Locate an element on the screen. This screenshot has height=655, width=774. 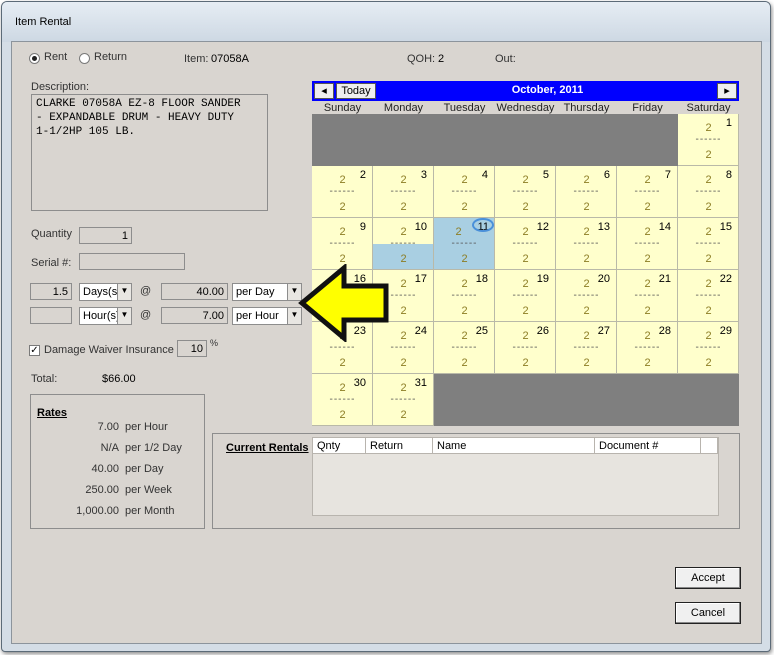
calendar-day: 9 2 ------ 2 is located at coordinates (342, 244).